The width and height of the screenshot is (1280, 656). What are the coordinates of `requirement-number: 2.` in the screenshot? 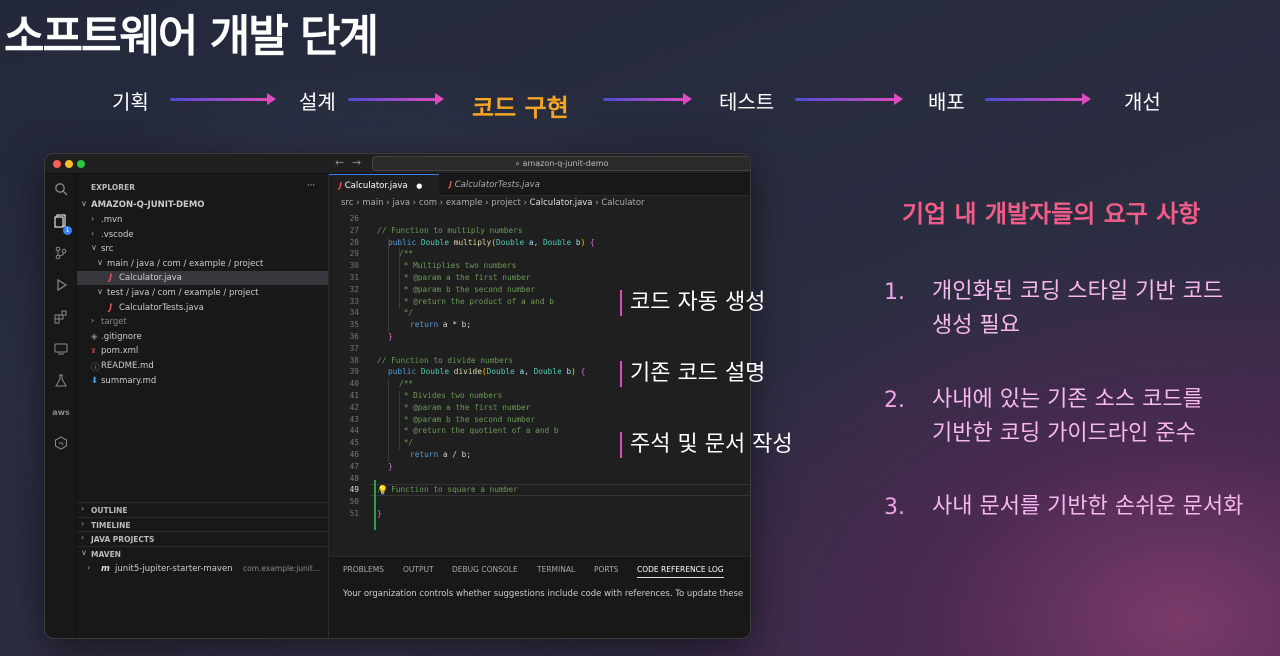 It's located at (894, 400).